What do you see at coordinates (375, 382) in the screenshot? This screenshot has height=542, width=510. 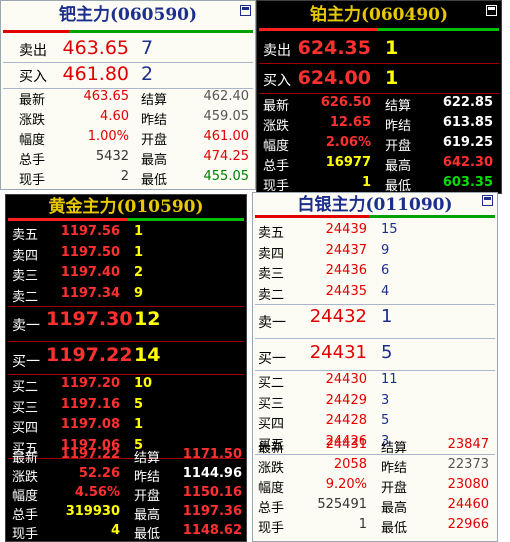 I see `depth-row: 买二 24430 11` at bounding box center [375, 382].